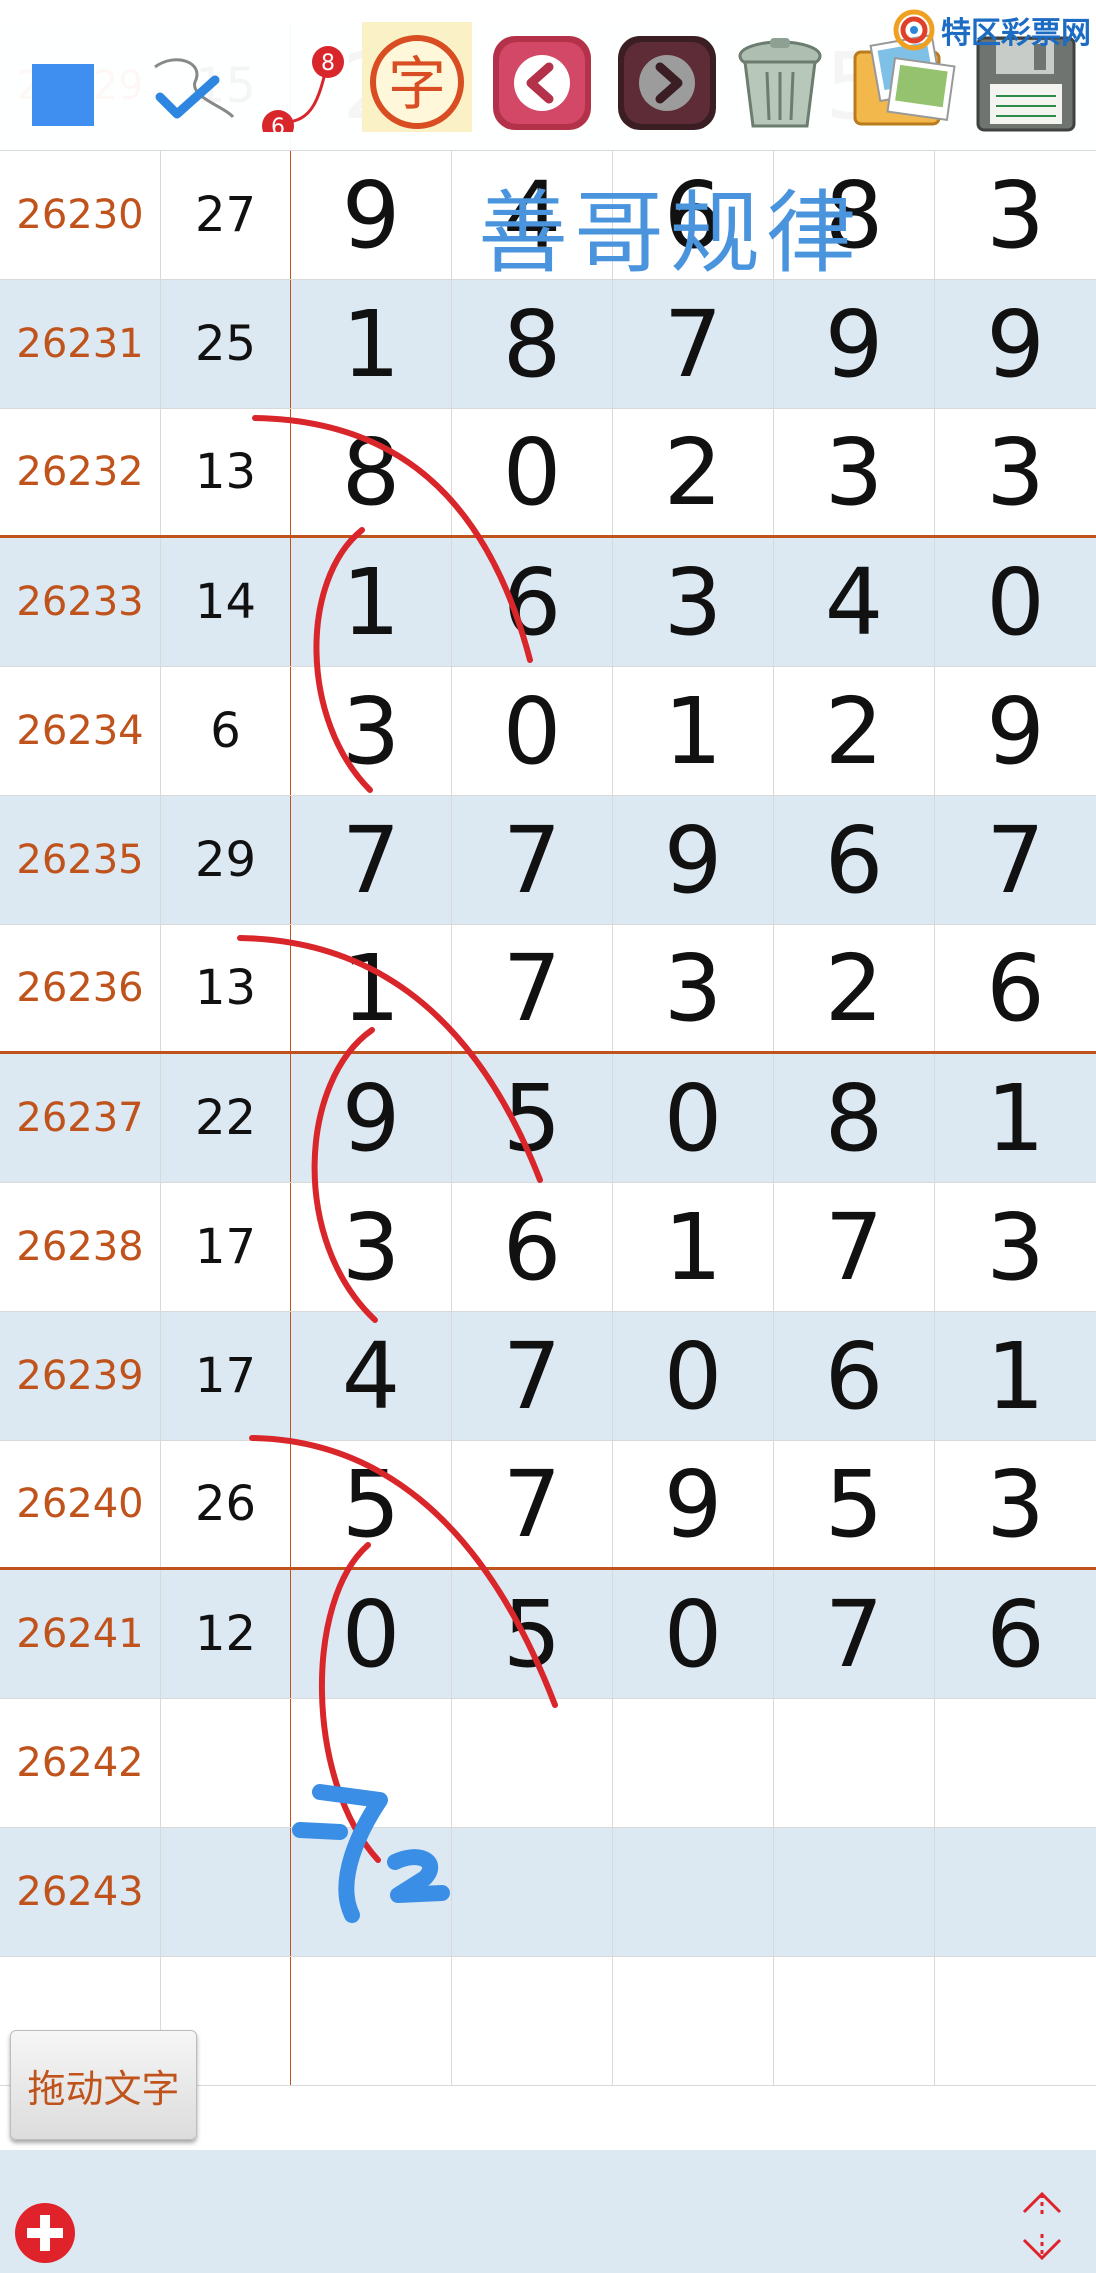  What do you see at coordinates (854, 1118) in the screenshot?
I see `digit-cell-4: 8` at bounding box center [854, 1118].